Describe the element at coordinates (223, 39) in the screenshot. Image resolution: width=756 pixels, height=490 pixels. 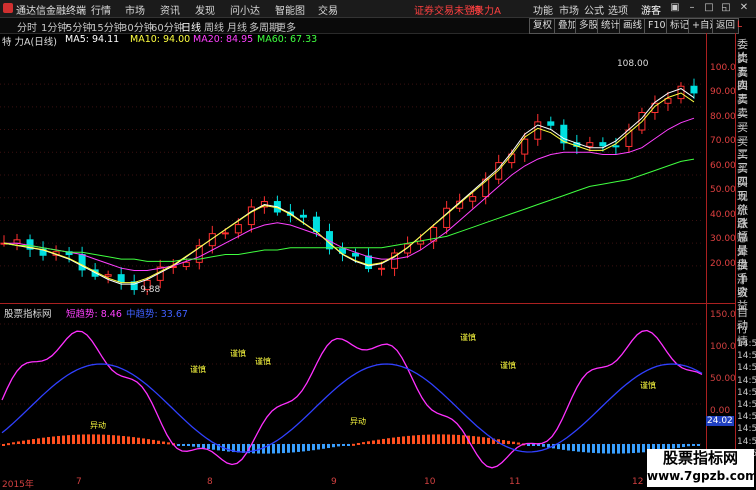
I see `ma20-label: MA20: 84.95` at that location.